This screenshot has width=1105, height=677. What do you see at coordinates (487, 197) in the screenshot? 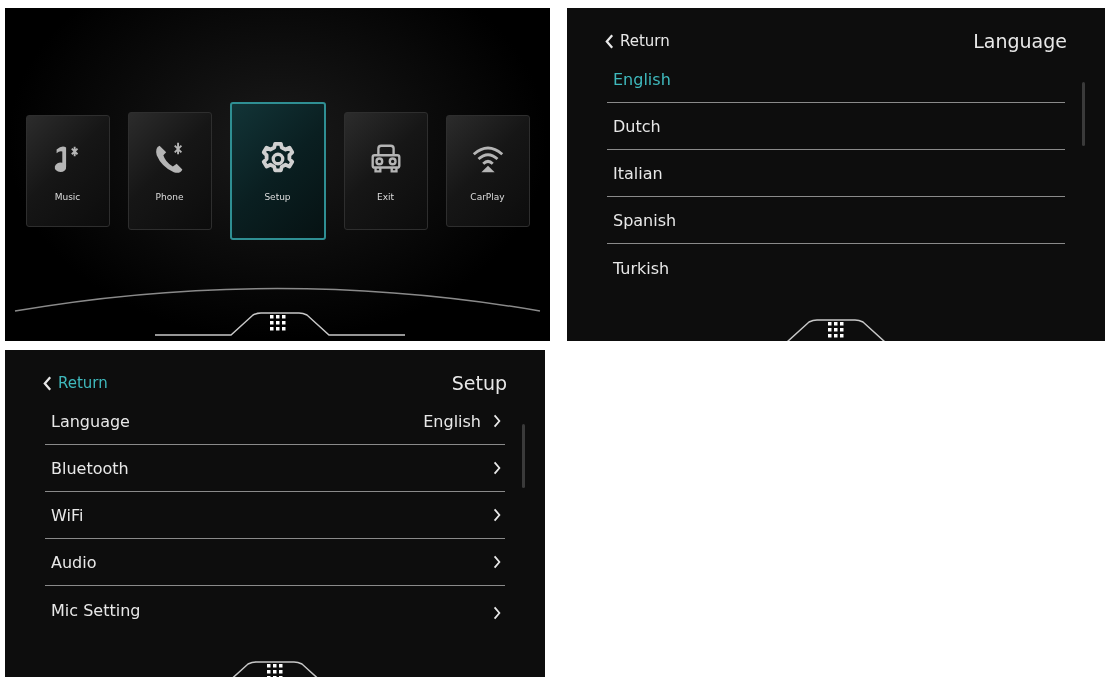
I see `tile-label: CarPlay` at bounding box center [487, 197].